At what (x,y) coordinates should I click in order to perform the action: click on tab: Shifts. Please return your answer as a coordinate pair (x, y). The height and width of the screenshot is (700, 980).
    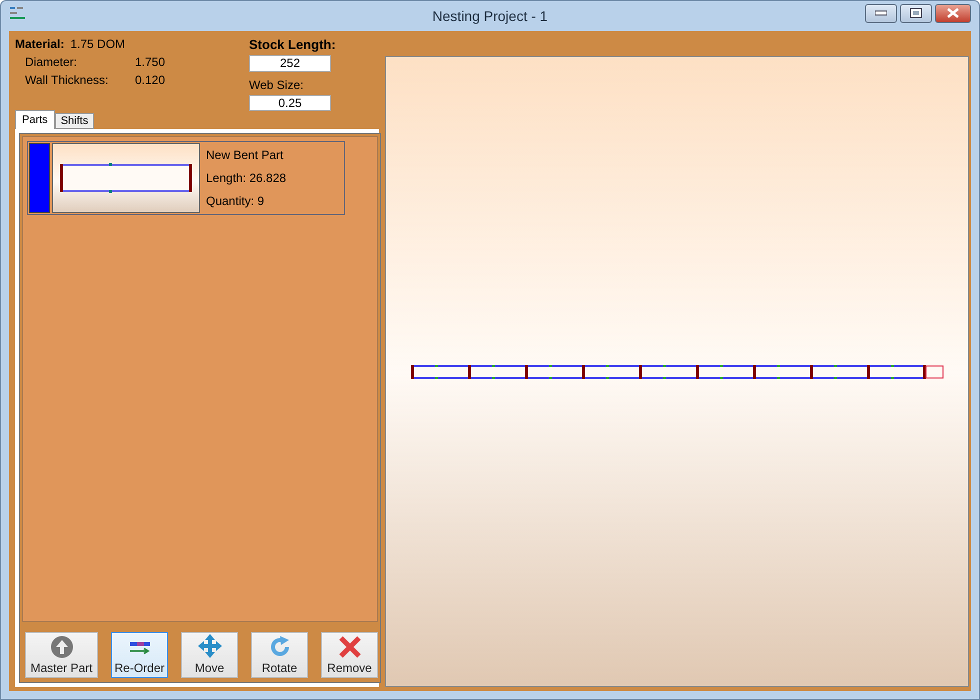
    Looking at the image, I should click on (74, 121).